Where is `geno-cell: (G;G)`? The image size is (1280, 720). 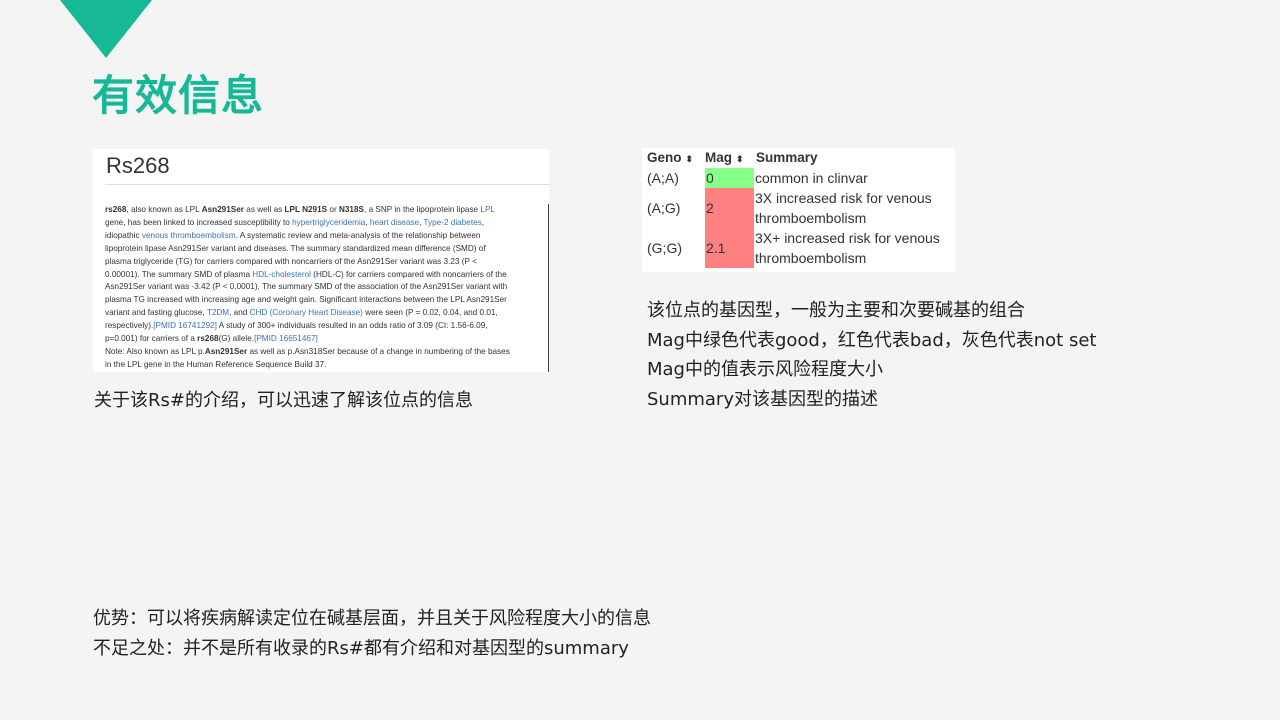 geno-cell: (G;G) is located at coordinates (664, 248).